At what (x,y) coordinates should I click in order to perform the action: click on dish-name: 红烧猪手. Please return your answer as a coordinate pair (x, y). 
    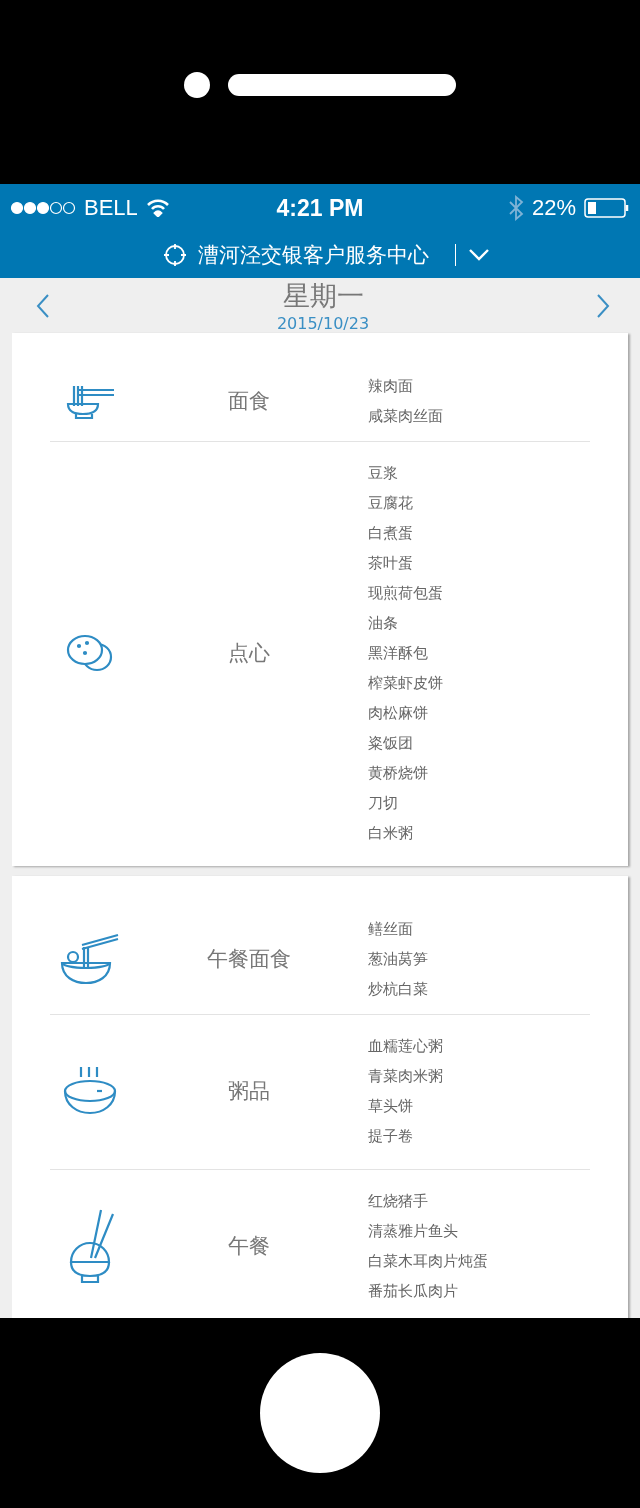
    Looking at the image, I should click on (398, 1201).